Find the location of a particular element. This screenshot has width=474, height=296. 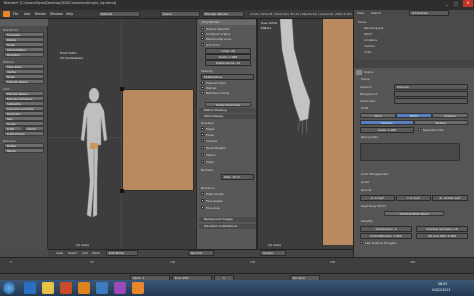

media-player-icon is located at coordinates (66, 288).